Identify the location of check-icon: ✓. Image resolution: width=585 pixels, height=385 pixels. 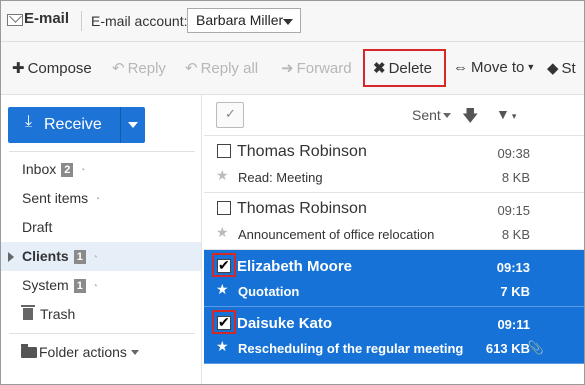
(230, 113).